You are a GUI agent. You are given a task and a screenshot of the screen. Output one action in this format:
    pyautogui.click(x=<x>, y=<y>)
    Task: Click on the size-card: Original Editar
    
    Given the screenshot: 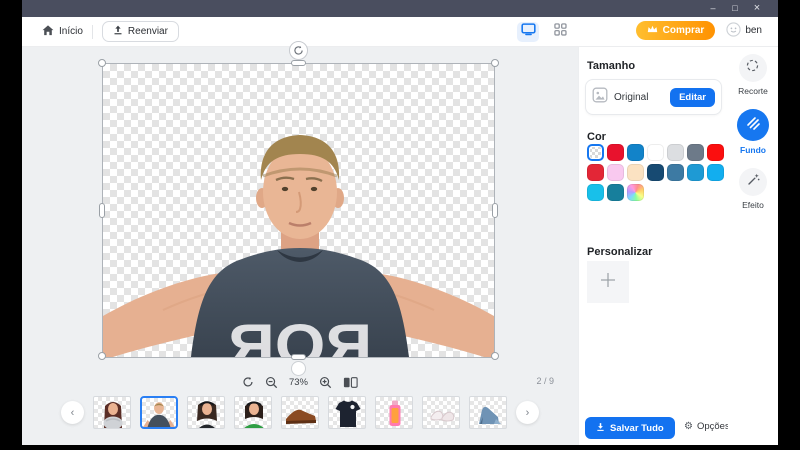 What is the action you would take?
    pyautogui.click(x=653, y=97)
    